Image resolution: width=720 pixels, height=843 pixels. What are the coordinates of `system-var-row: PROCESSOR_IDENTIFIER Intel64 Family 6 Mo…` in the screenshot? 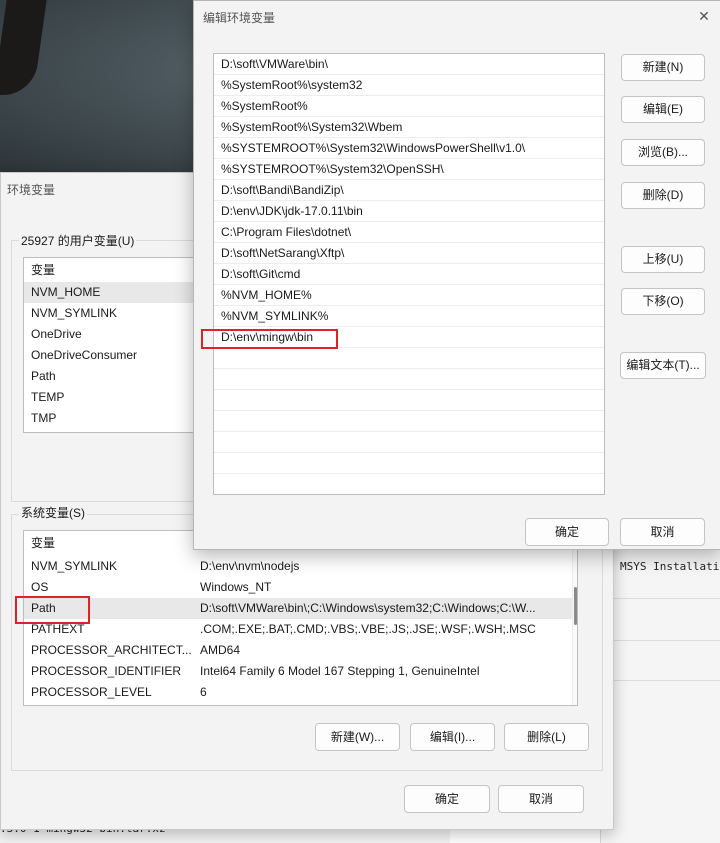 It's located at (300, 671).